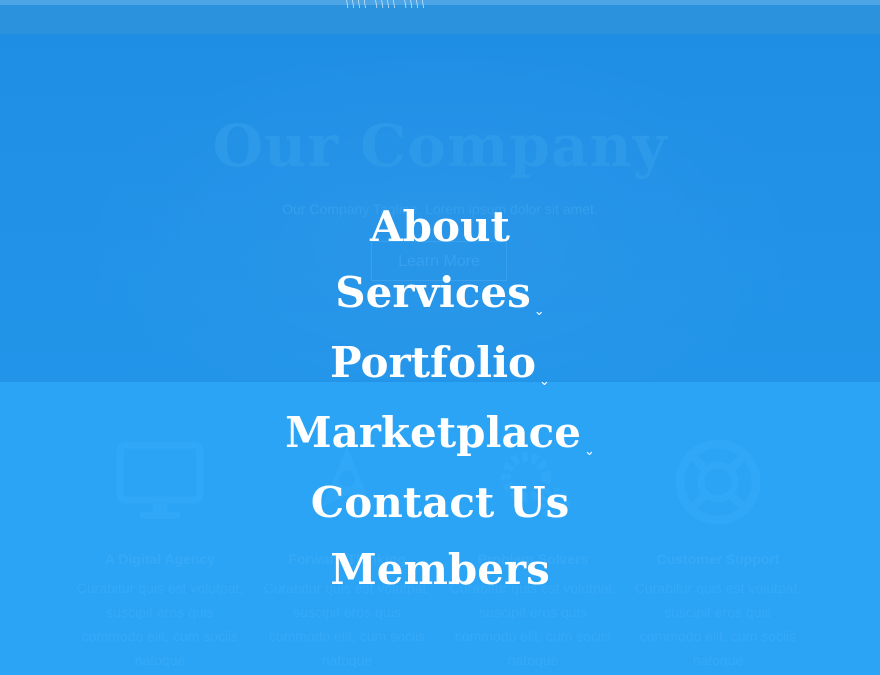  Describe the element at coordinates (433, 432) in the screenshot. I see `menu-item-label: Marketplace` at that location.